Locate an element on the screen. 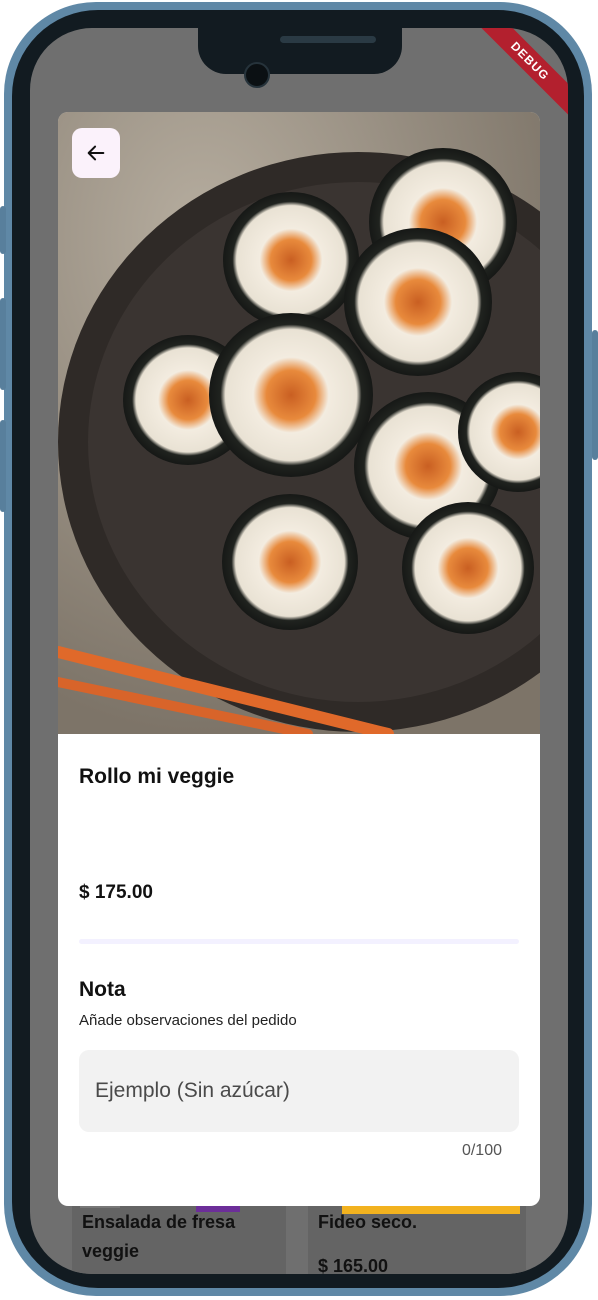  product-name: Rollo mi veggie is located at coordinates (157, 776).